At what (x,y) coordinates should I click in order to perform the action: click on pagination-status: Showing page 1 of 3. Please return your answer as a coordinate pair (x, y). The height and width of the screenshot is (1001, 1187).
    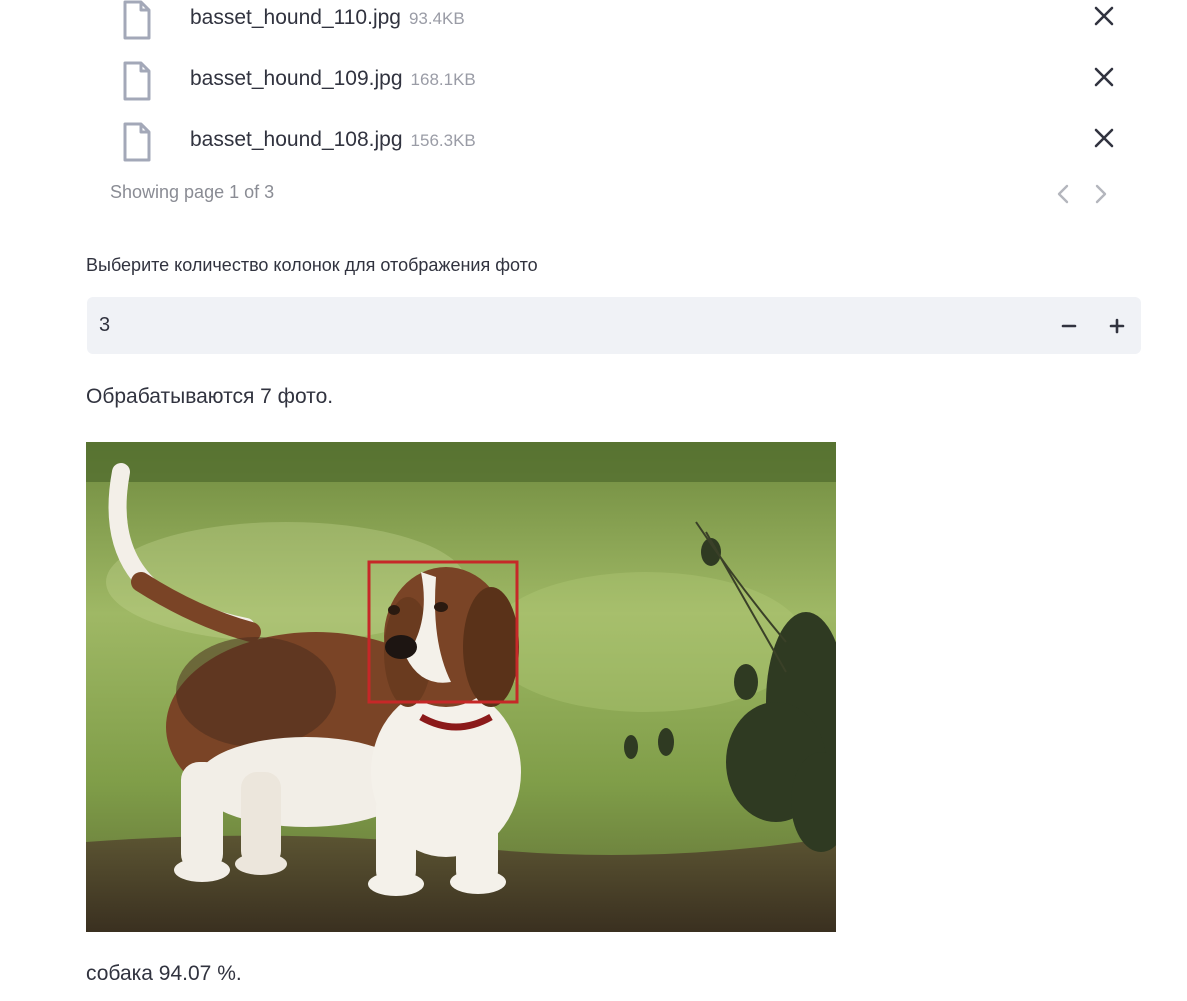
    Looking at the image, I should click on (192, 192).